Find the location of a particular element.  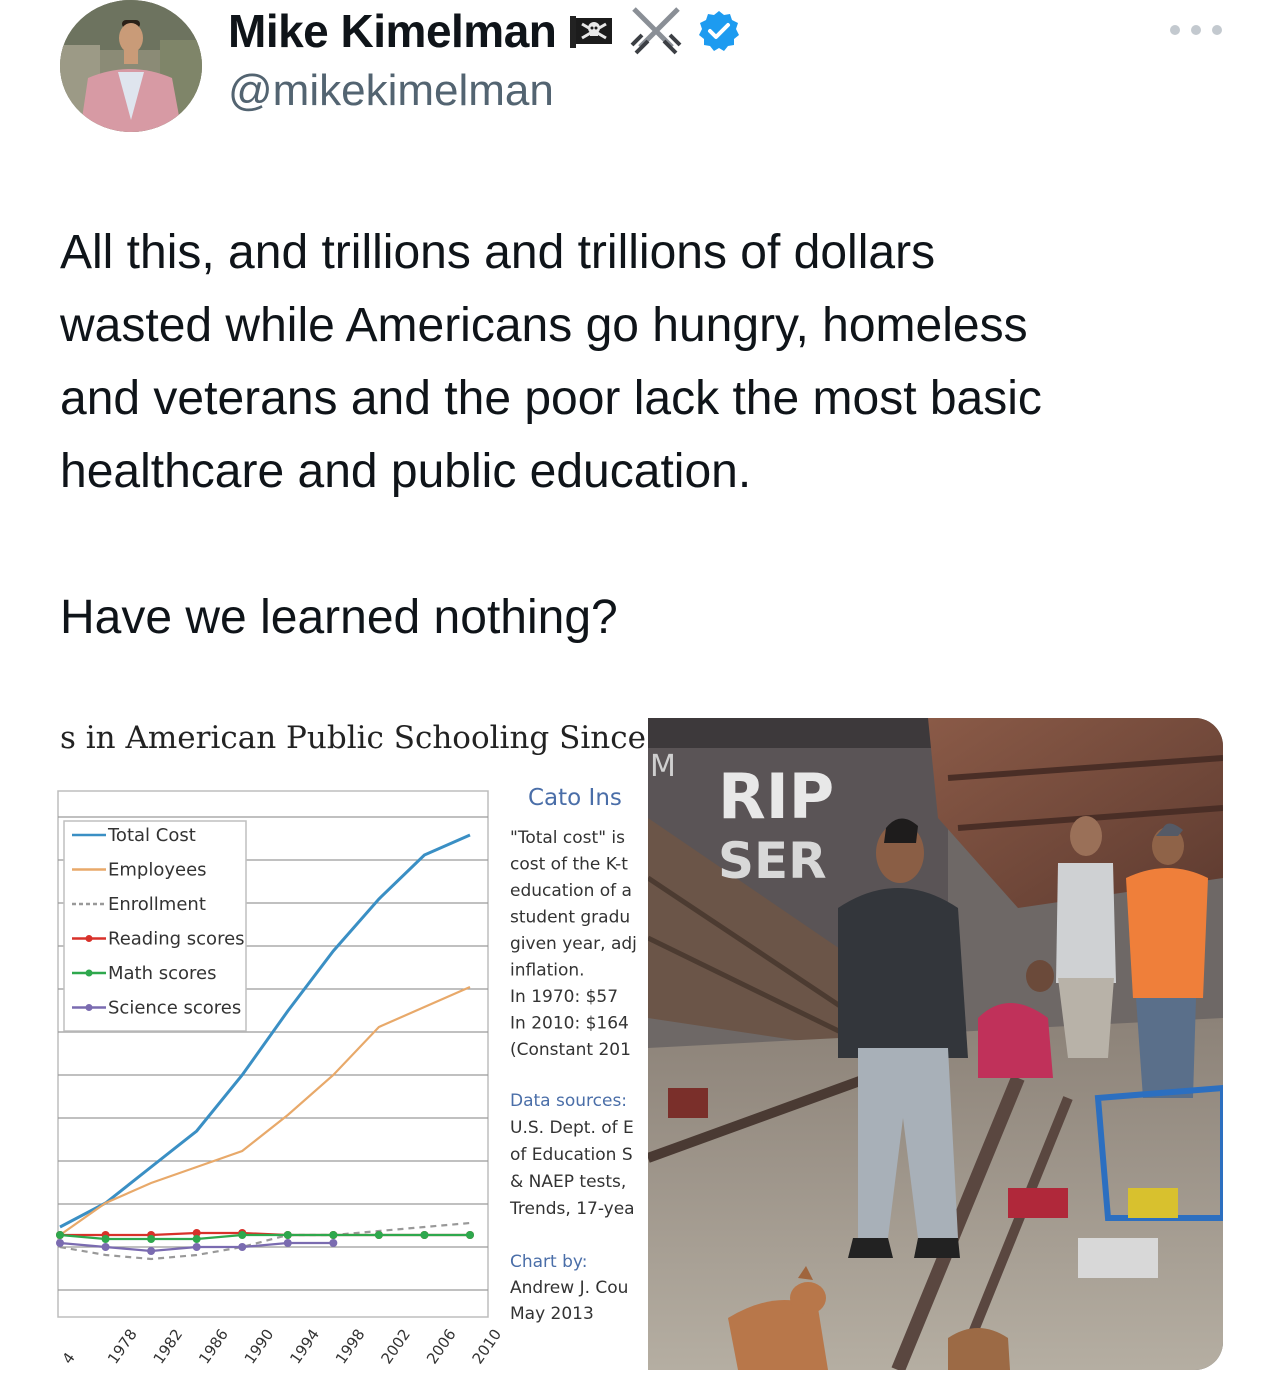

chart-by-text: Andrew J. Cou May 2013 is located at coordinates (569, 1301).